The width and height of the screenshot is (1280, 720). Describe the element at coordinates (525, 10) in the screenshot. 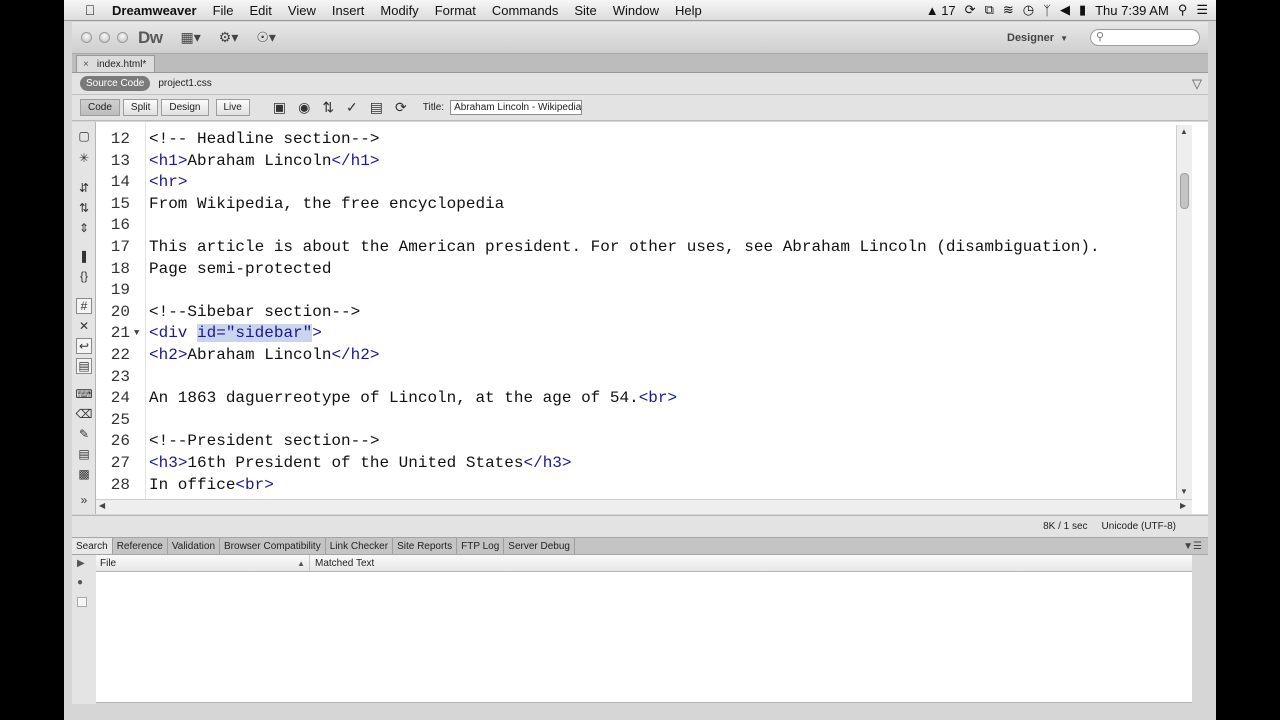

I see `menu-commands: Commands` at that location.